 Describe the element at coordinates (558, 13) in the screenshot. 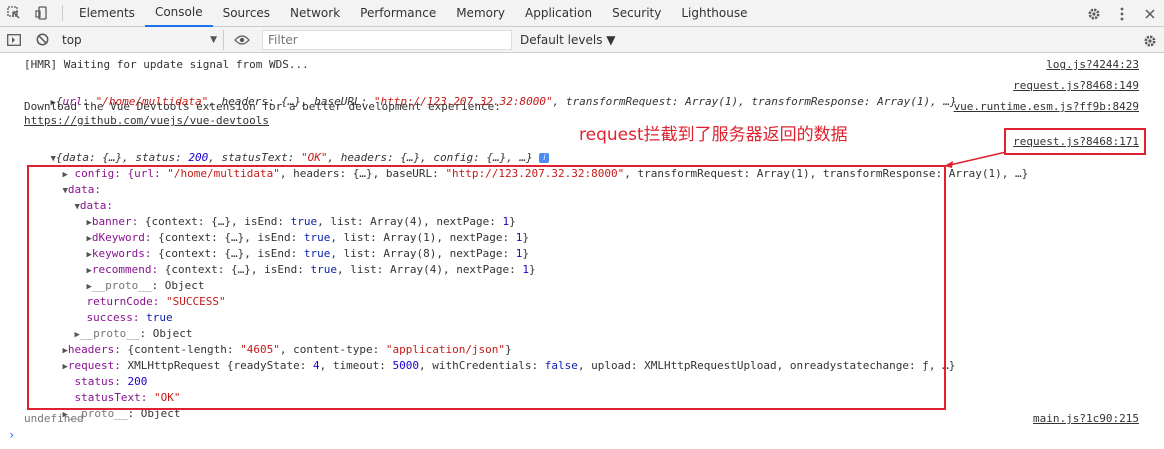

I see `tab-application: Application` at that location.